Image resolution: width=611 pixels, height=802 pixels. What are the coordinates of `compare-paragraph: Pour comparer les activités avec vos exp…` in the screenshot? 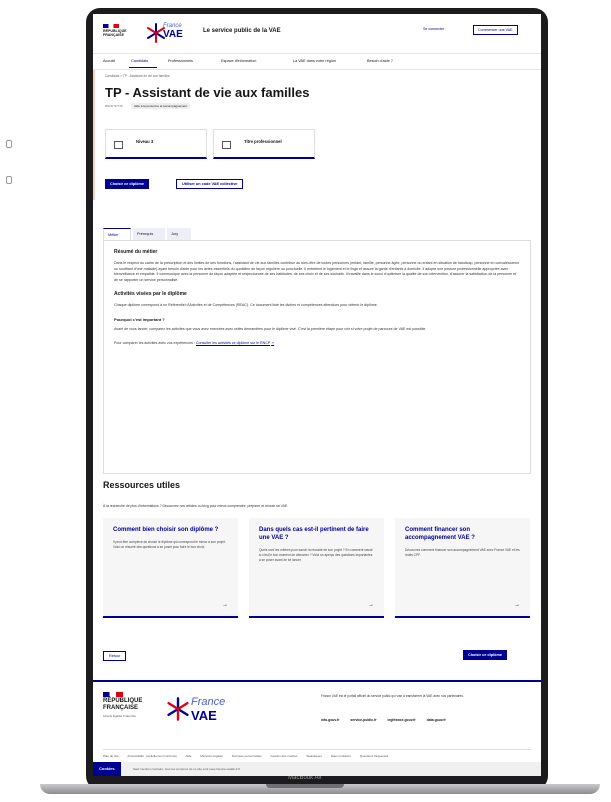 It's located at (317, 344).